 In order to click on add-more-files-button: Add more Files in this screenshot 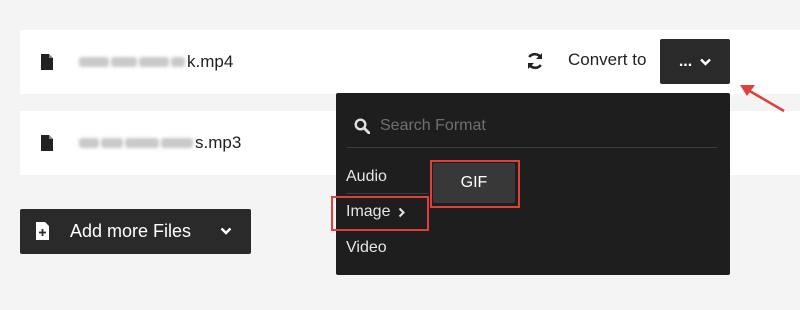, I will do `click(135, 231)`.